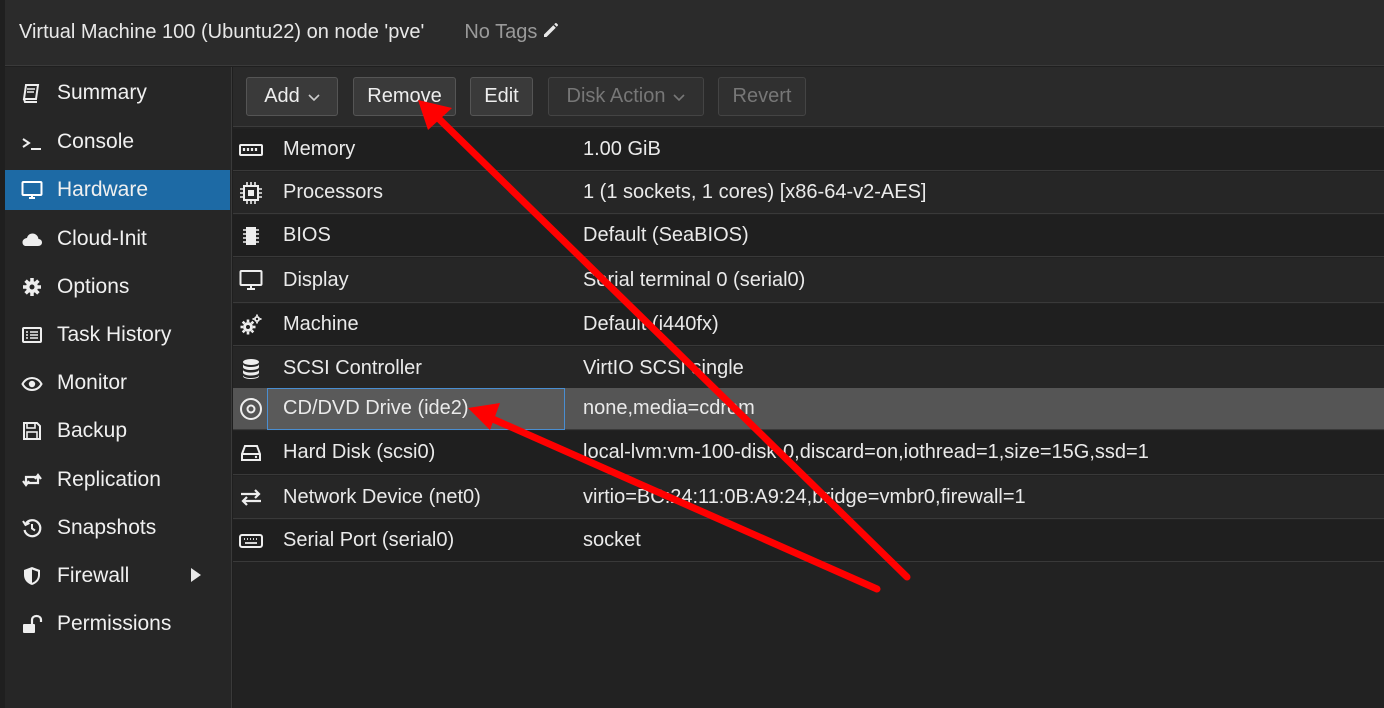  Describe the element at coordinates (114, 623) in the screenshot. I see `sidebar-item-label: Permissions` at that location.